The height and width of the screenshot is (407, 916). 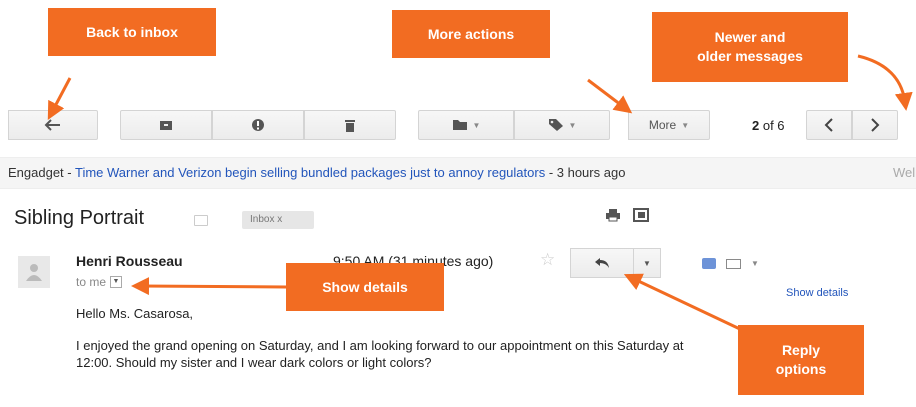 I want to click on reply-button, so click(x=602, y=263).